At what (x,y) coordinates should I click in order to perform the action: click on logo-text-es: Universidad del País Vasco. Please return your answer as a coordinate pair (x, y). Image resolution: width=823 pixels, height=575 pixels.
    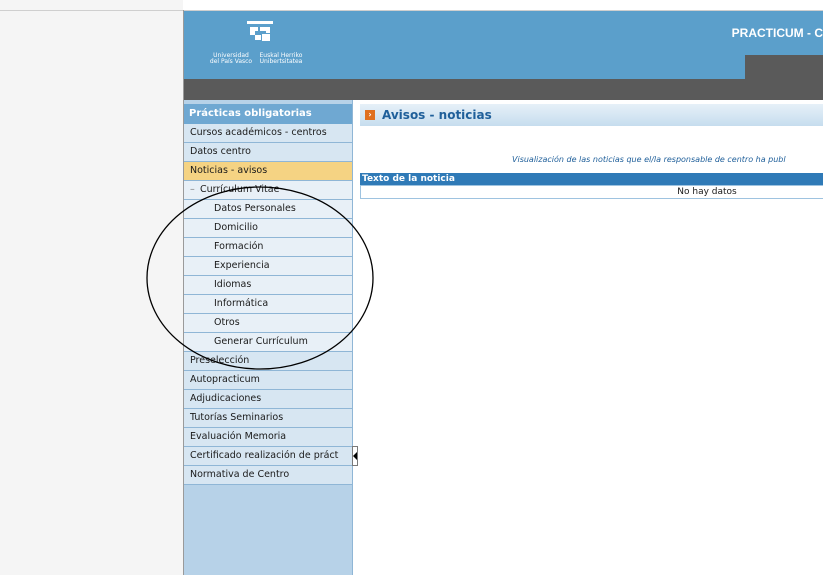
    Looking at the image, I should click on (231, 58).